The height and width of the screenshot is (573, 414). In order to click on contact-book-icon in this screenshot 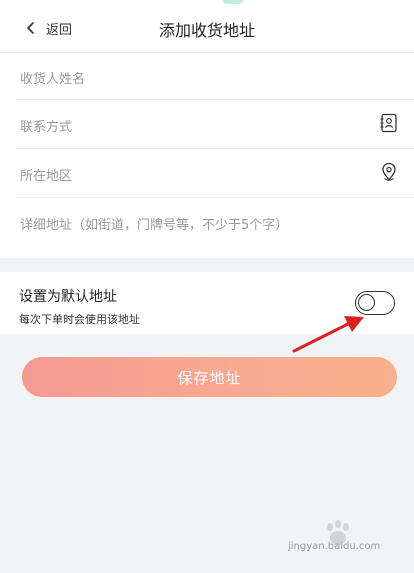, I will do `click(389, 123)`.